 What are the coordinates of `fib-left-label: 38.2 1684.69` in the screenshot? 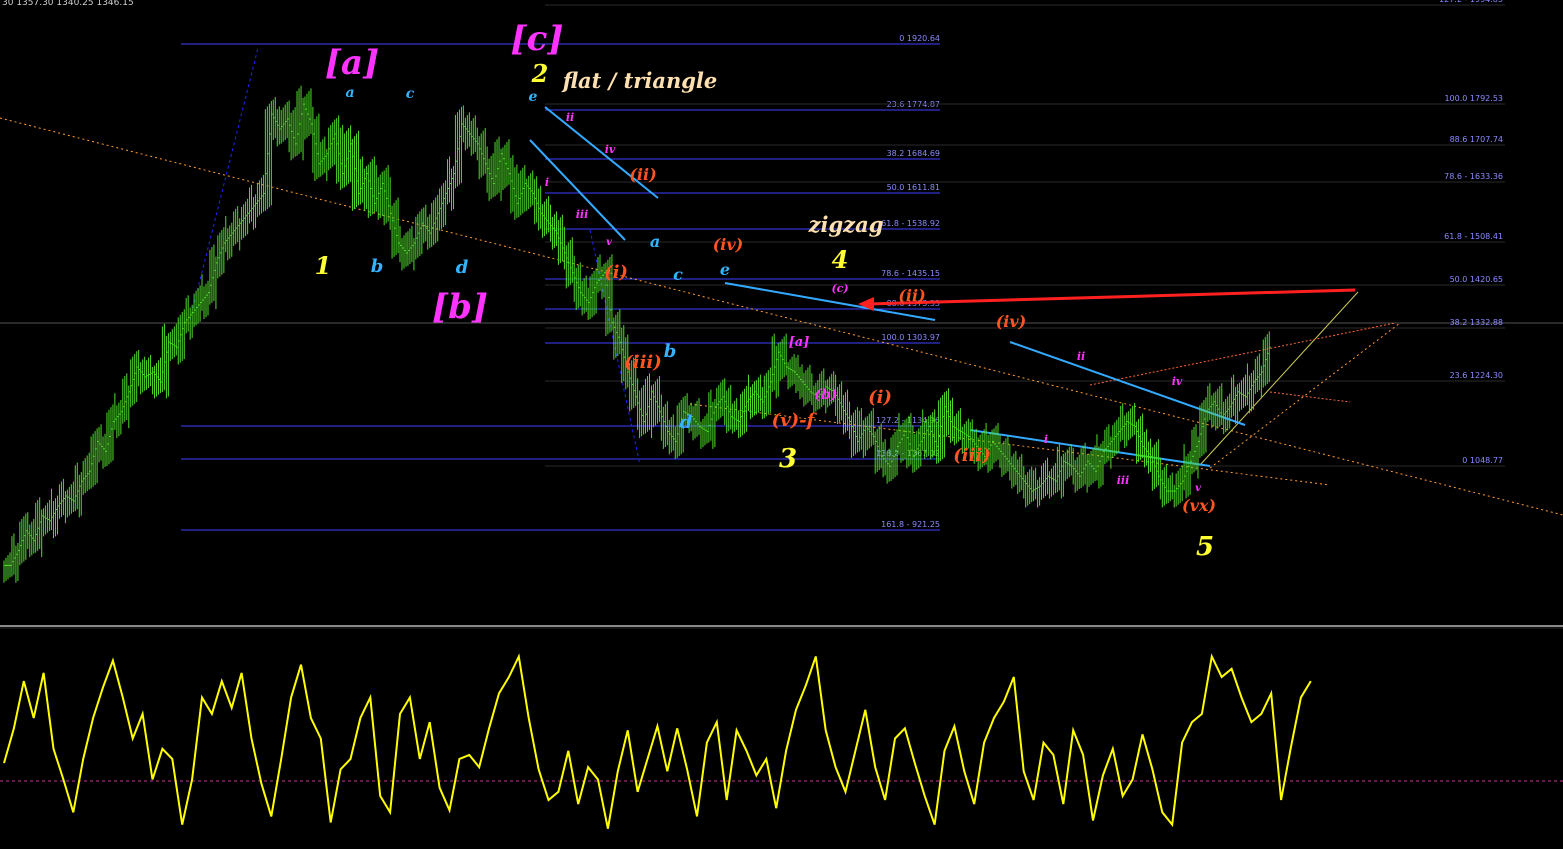 It's located at (913, 153).